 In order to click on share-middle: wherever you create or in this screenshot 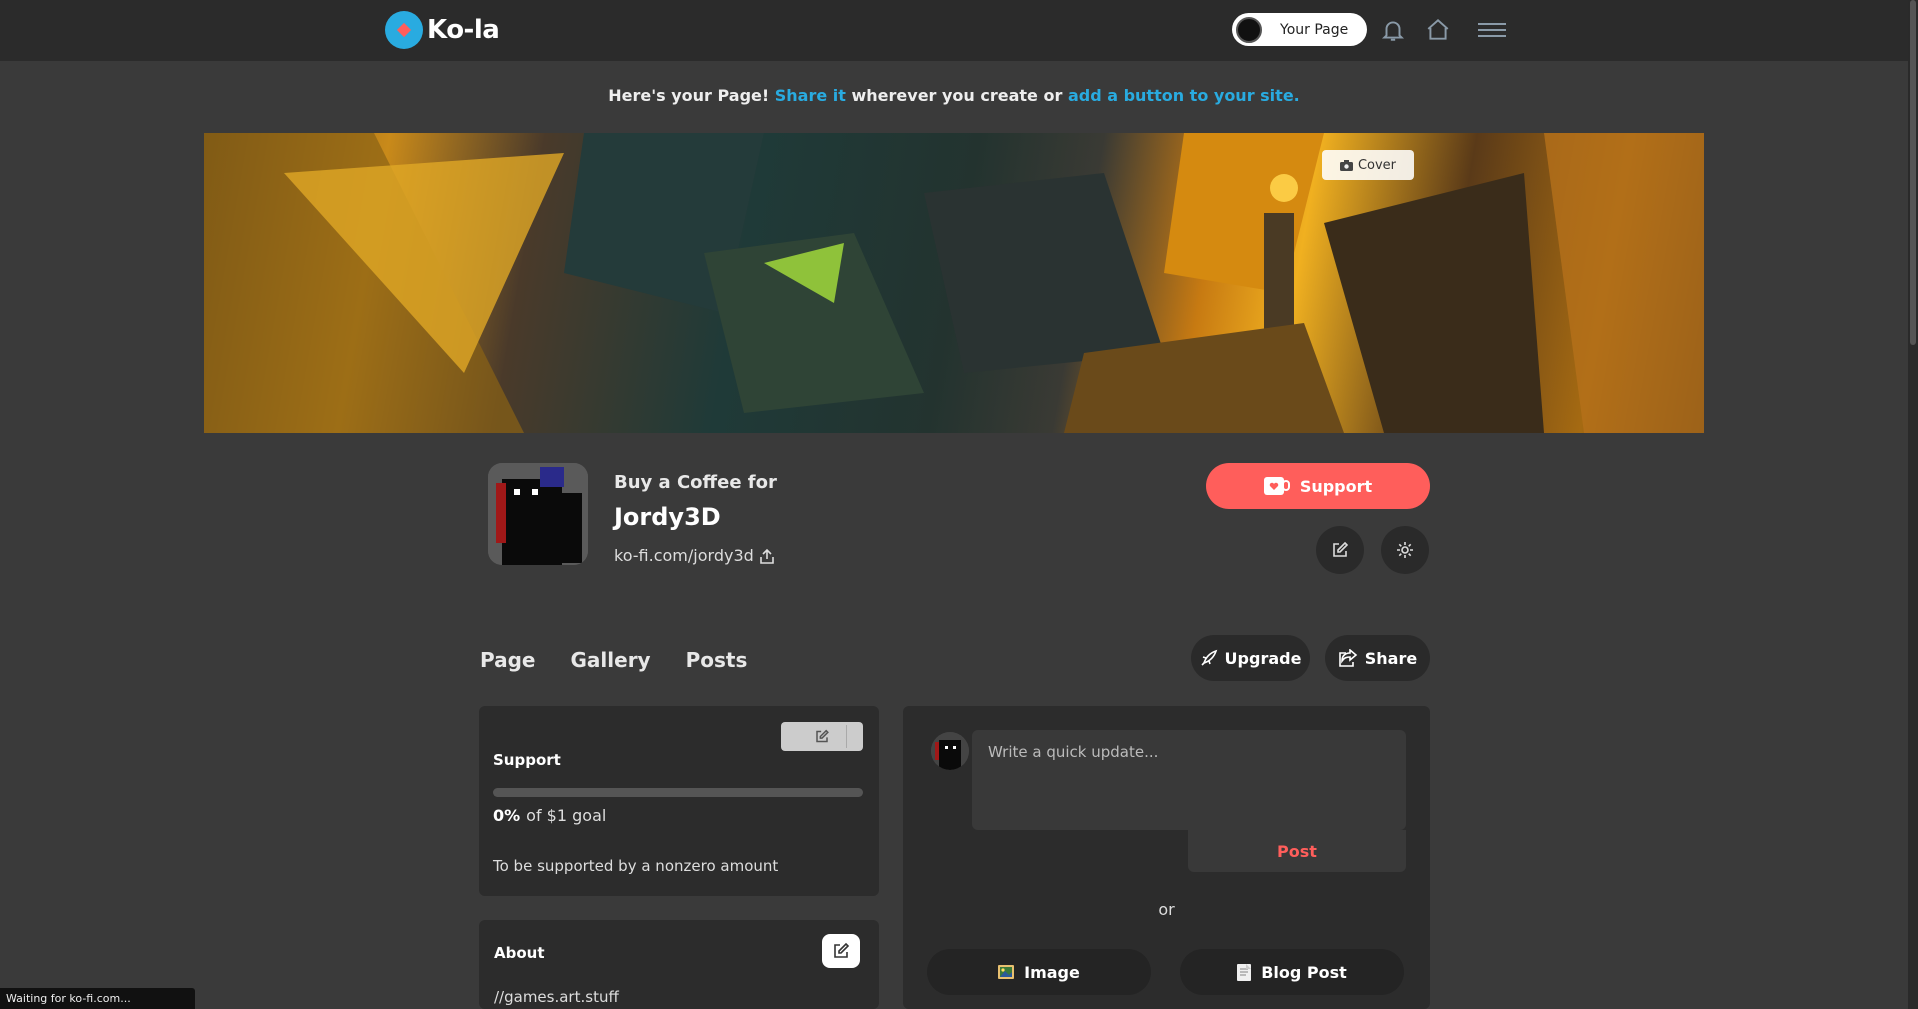, I will do `click(956, 95)`.